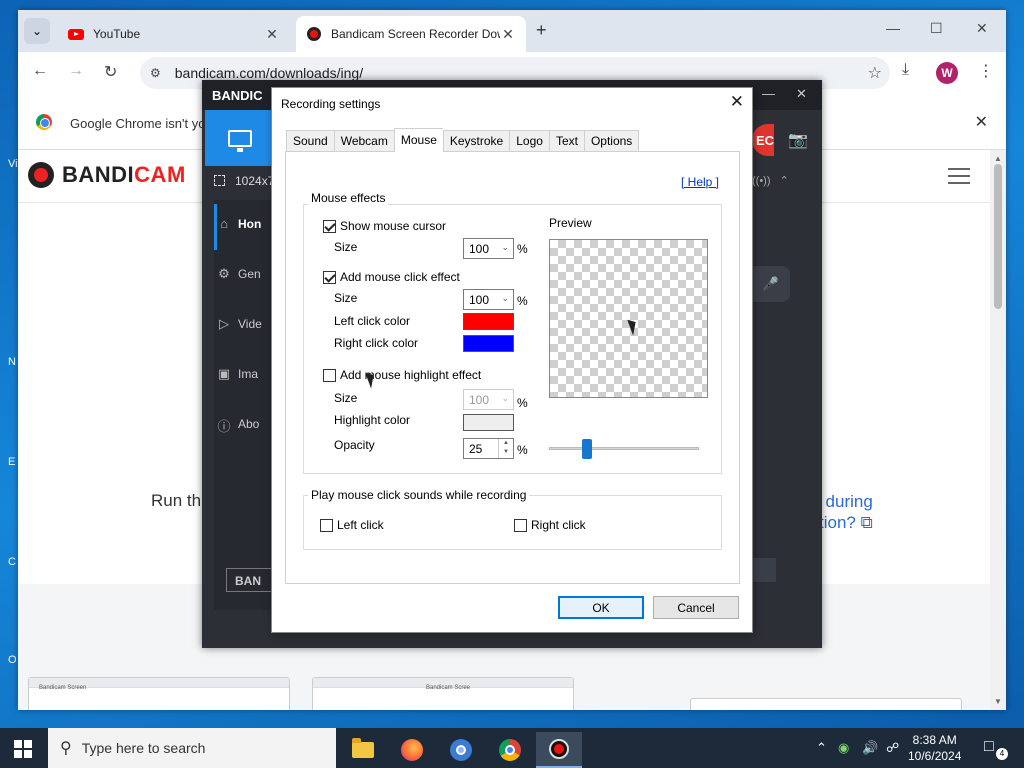  Describe the element at coordinates (488, 343) in the screenshot. I see `right-click-color-swatch` at that location.